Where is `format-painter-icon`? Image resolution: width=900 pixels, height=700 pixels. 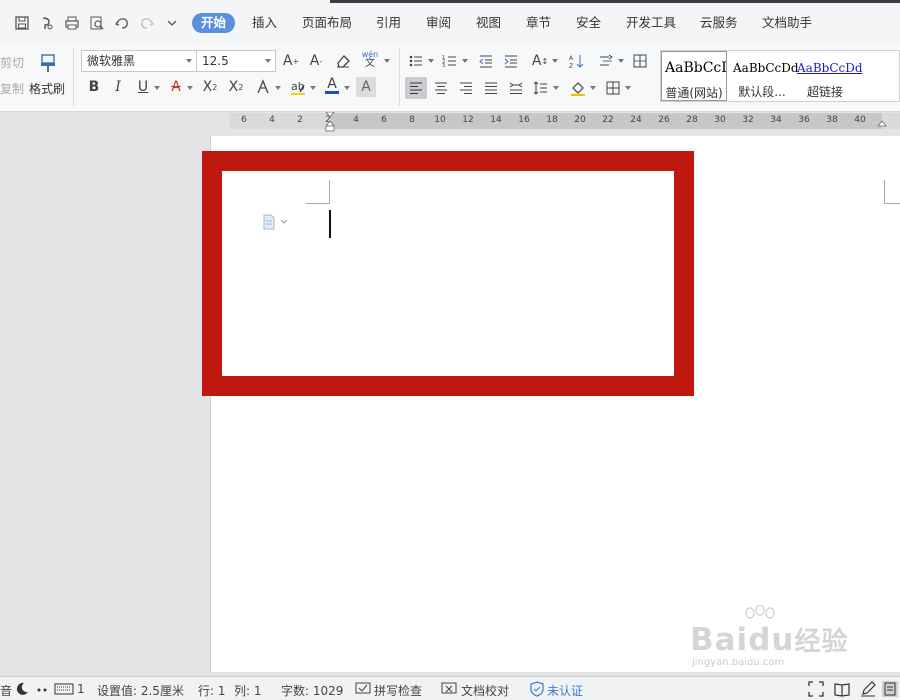
format-painter-icon is located at coordinates (48, 63).